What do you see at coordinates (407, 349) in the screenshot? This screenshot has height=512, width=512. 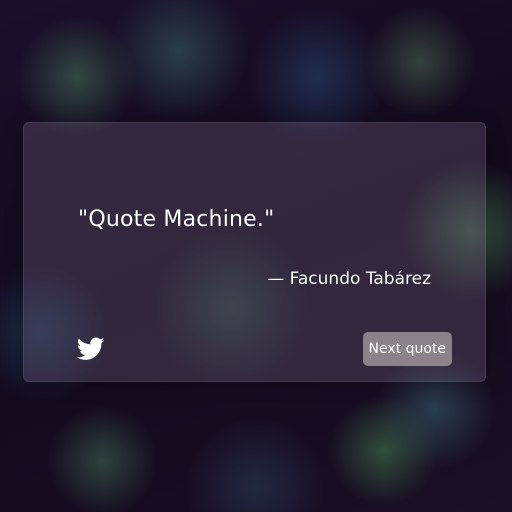 I see `next-quote-button: Next quote` at bounding box center [407, 349].